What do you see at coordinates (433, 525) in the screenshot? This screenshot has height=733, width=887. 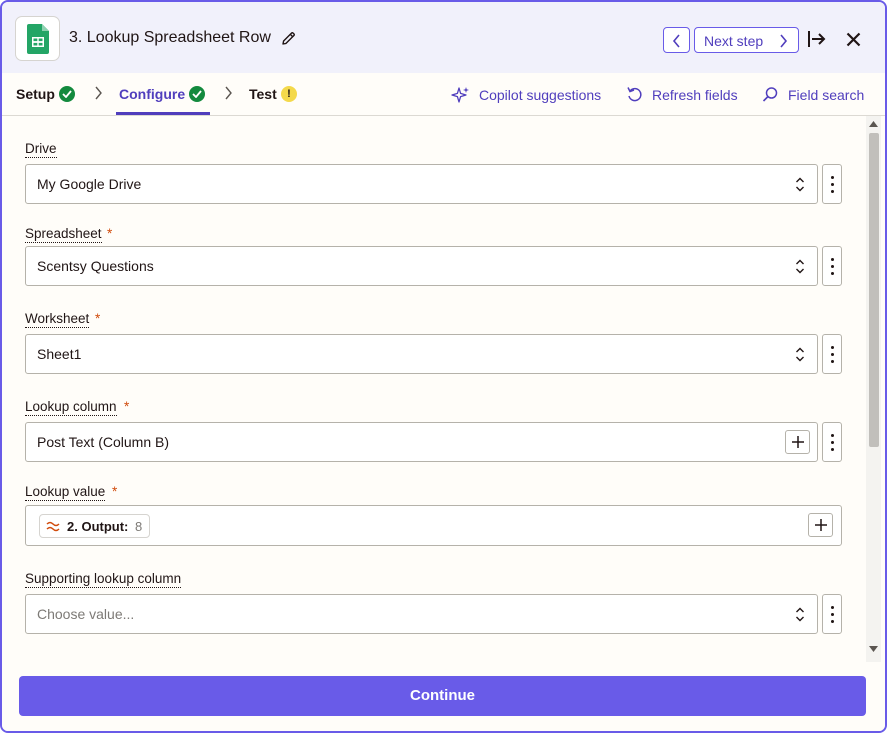 I see `lookup-value-input: 2. Output: 8` at bounding box center [433, 525].